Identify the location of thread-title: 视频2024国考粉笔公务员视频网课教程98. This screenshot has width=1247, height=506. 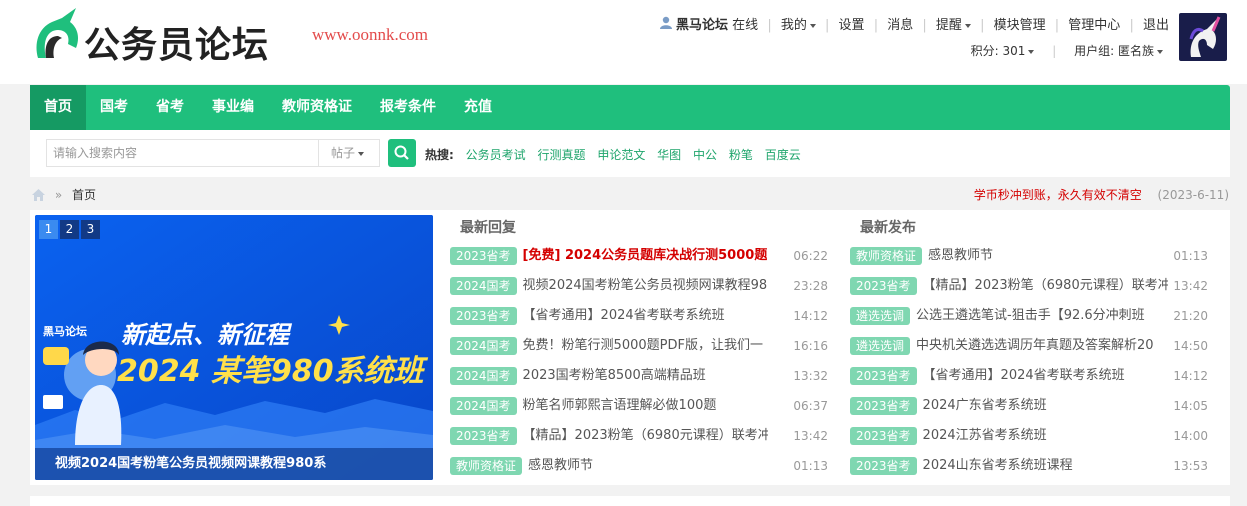
(645, 286).